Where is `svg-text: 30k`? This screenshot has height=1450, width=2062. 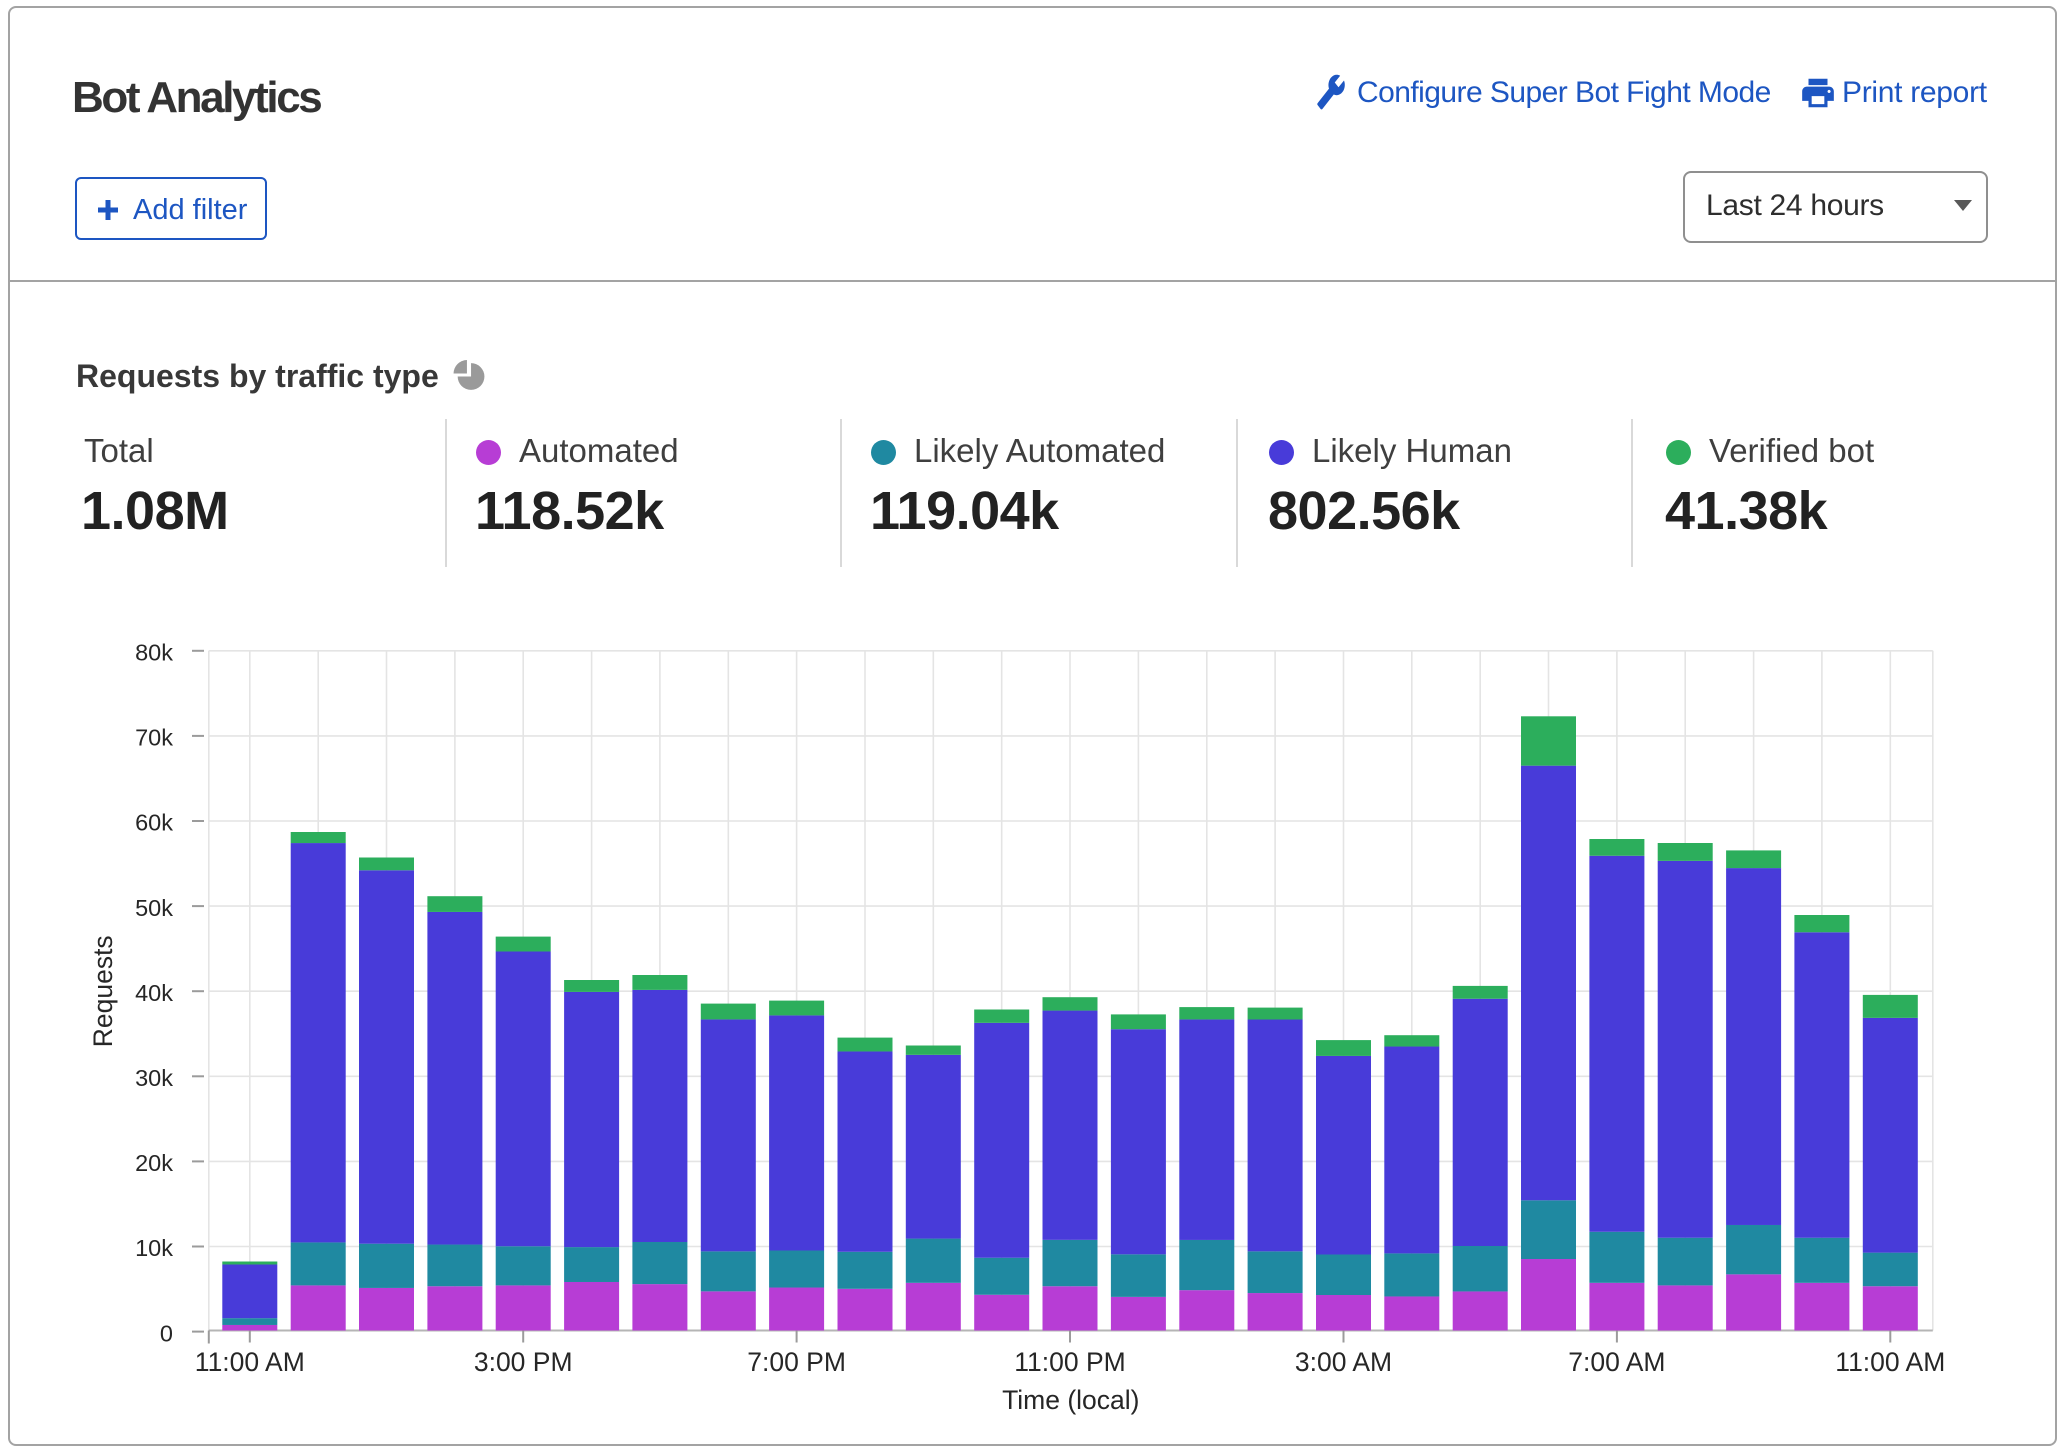 svg-text: 30k is located at coordinates (154, 1078).